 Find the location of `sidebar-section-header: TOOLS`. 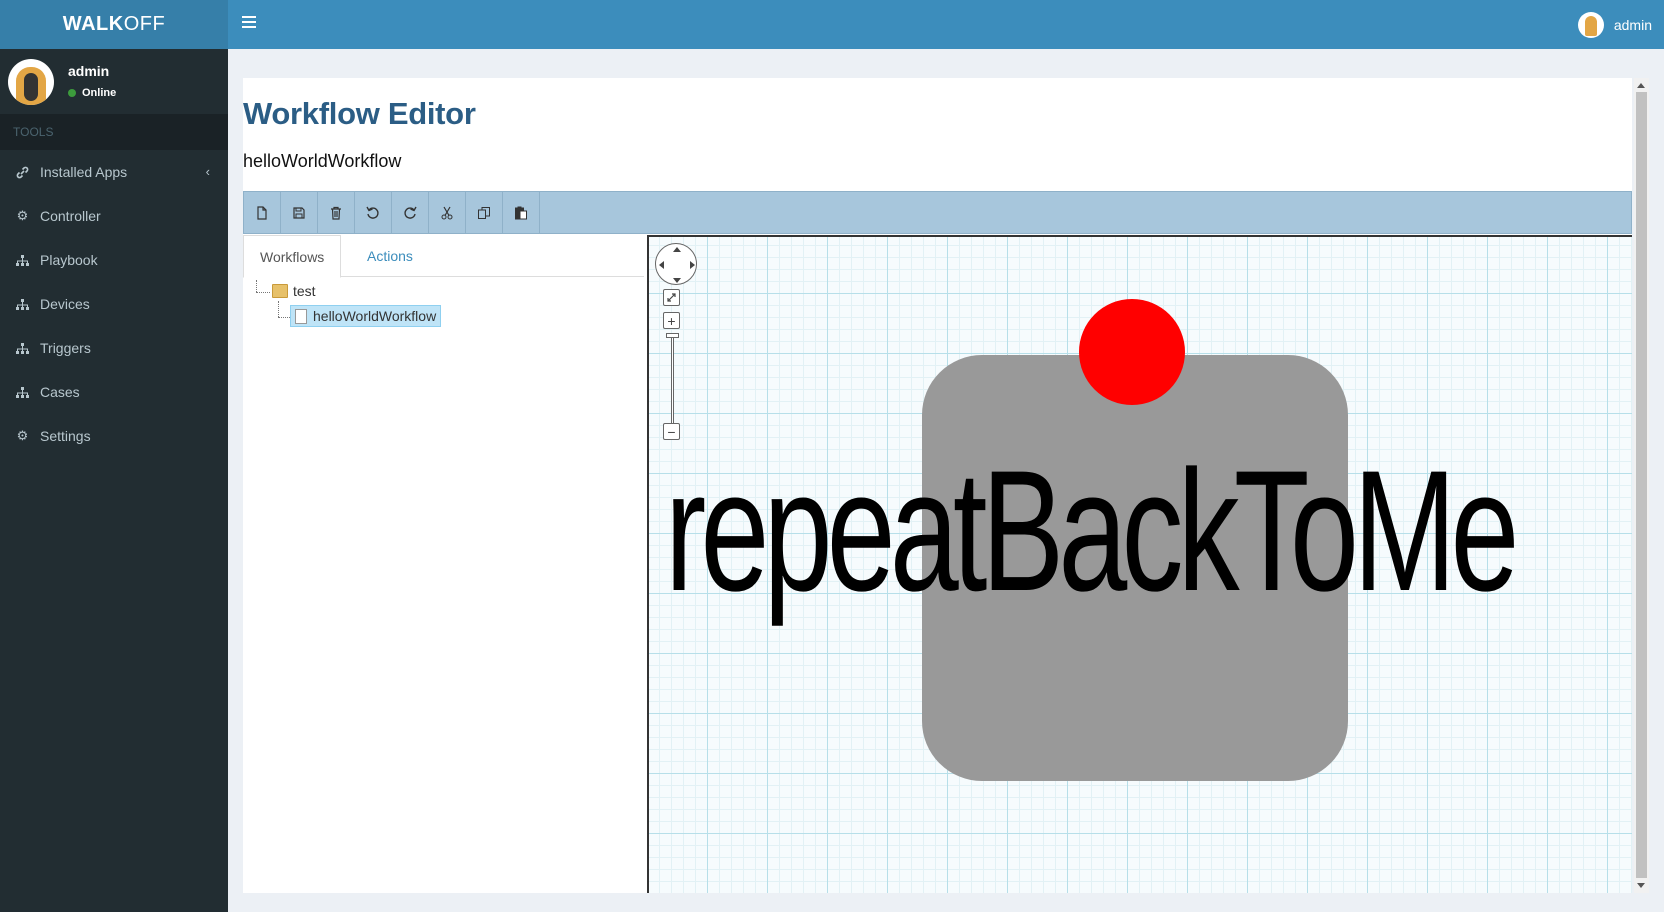

sidebar-section-header: TOOLS is located at coordinates (114, 132).